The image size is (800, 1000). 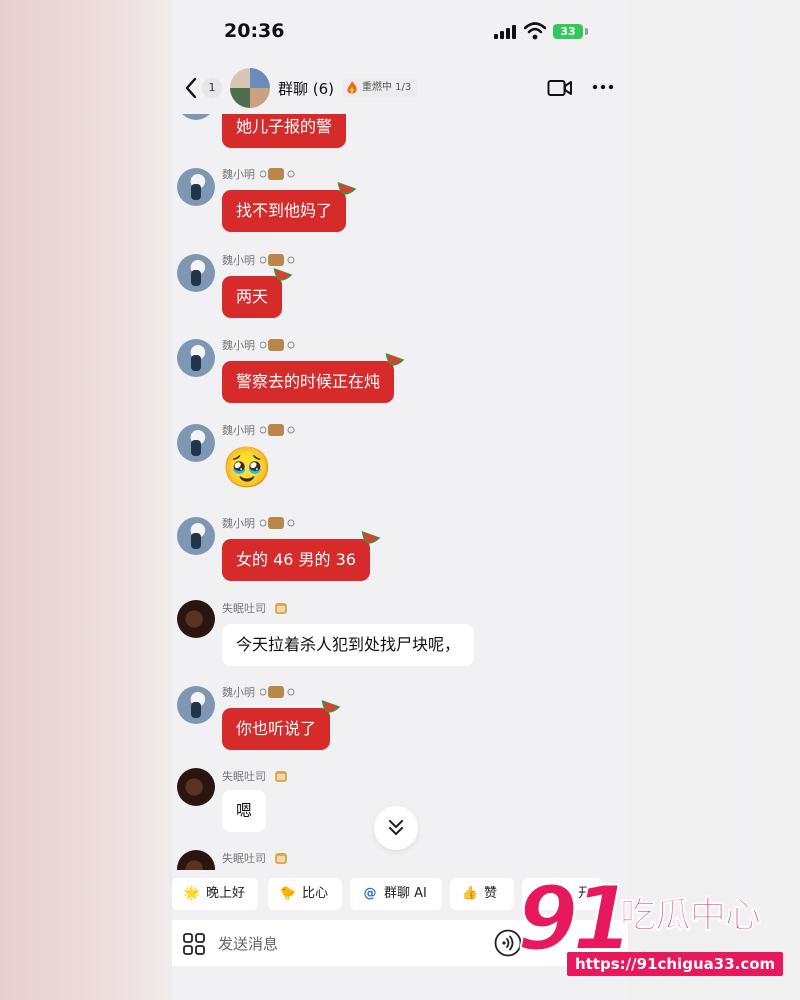 I want to click on scroll-to-bottom-button, so click(x=396, y=828).